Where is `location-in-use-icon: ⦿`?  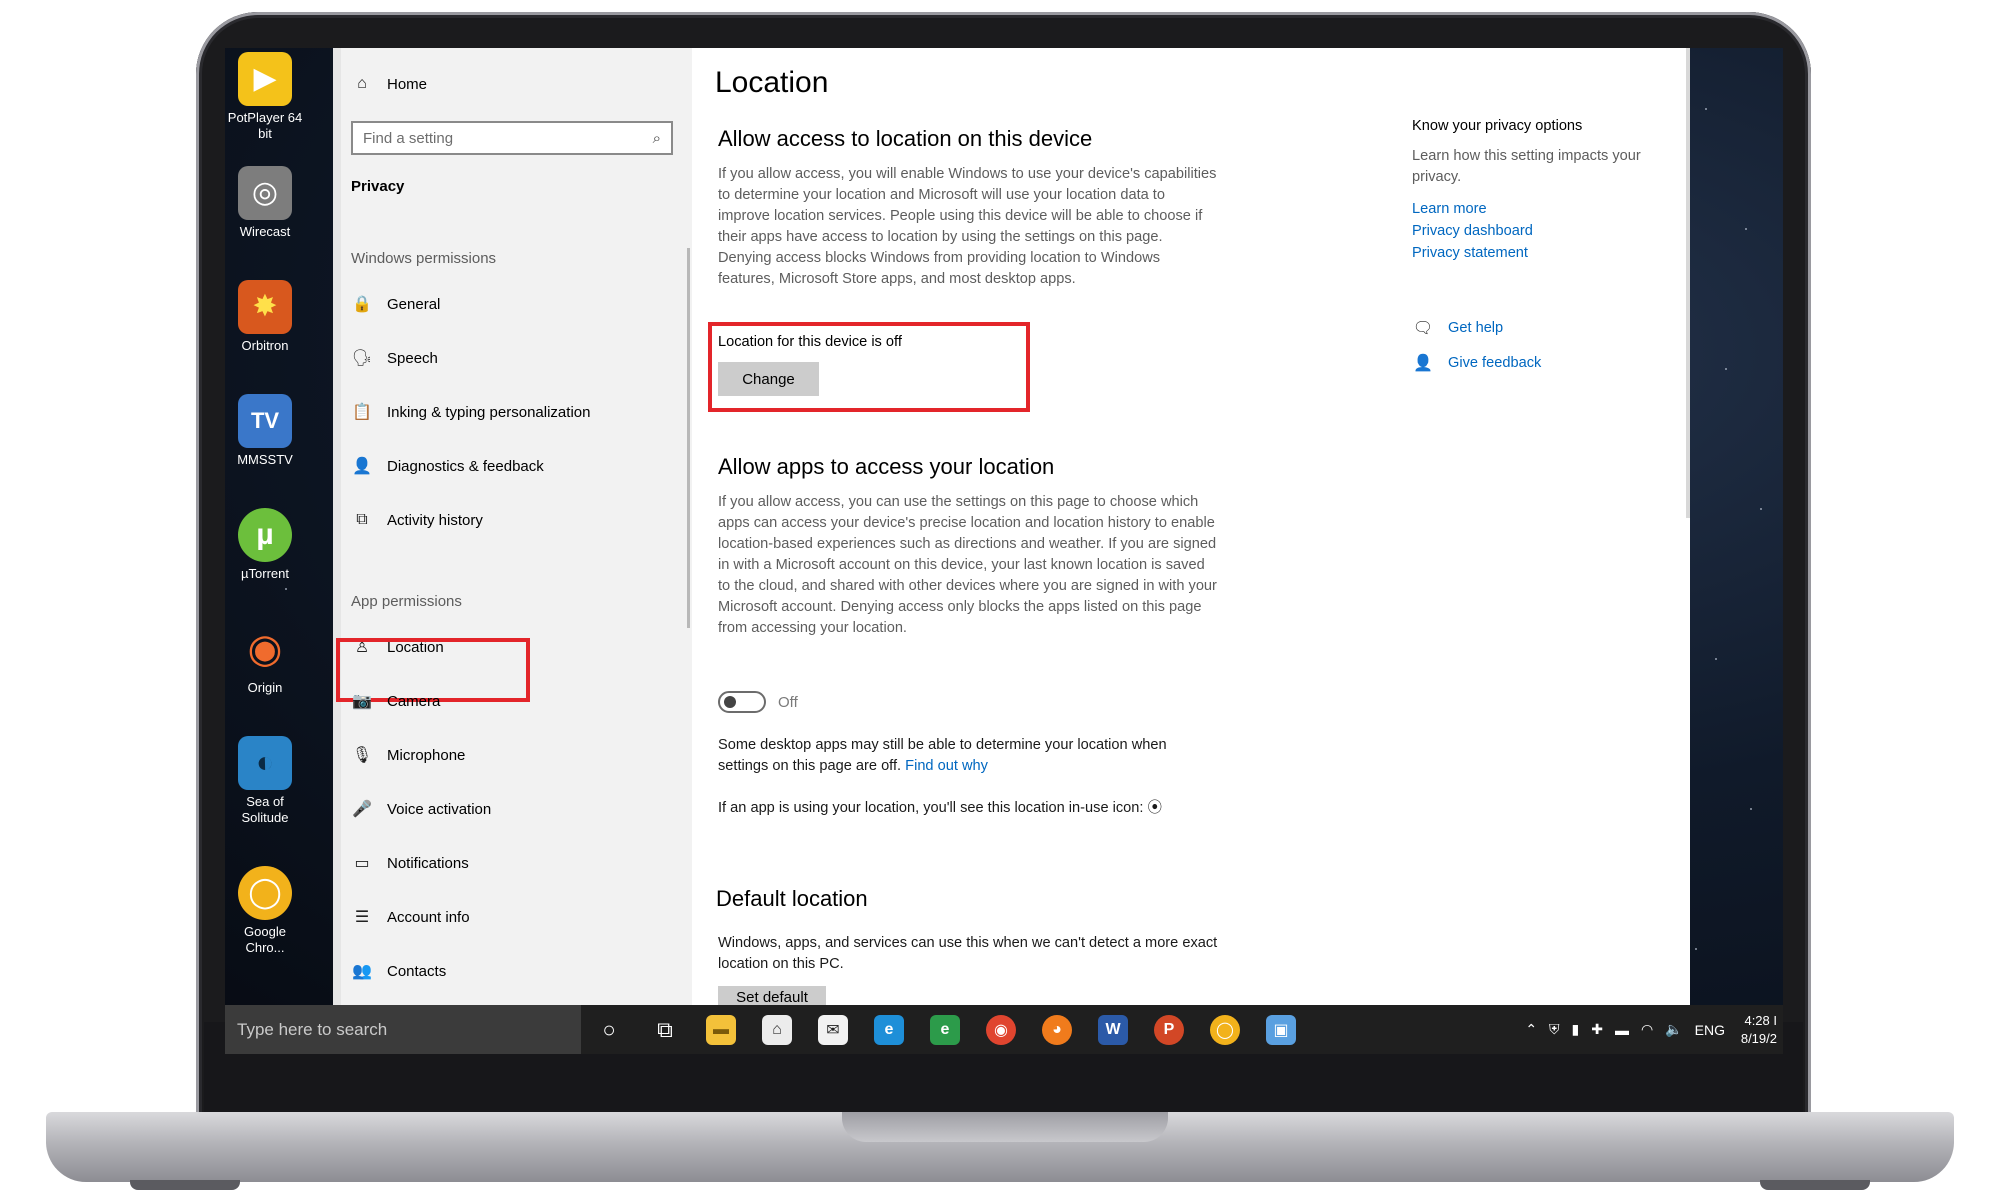
location-in-use-icon: ⦿ is located at coordinates (1155, 808).